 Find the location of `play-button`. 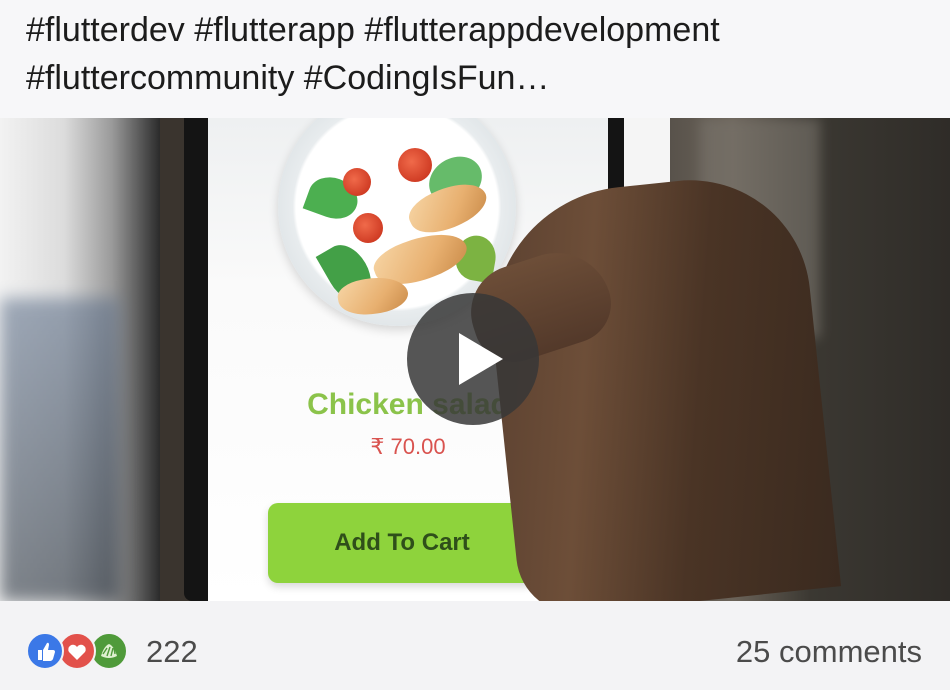

play-button is located at coordinates (473, 359).